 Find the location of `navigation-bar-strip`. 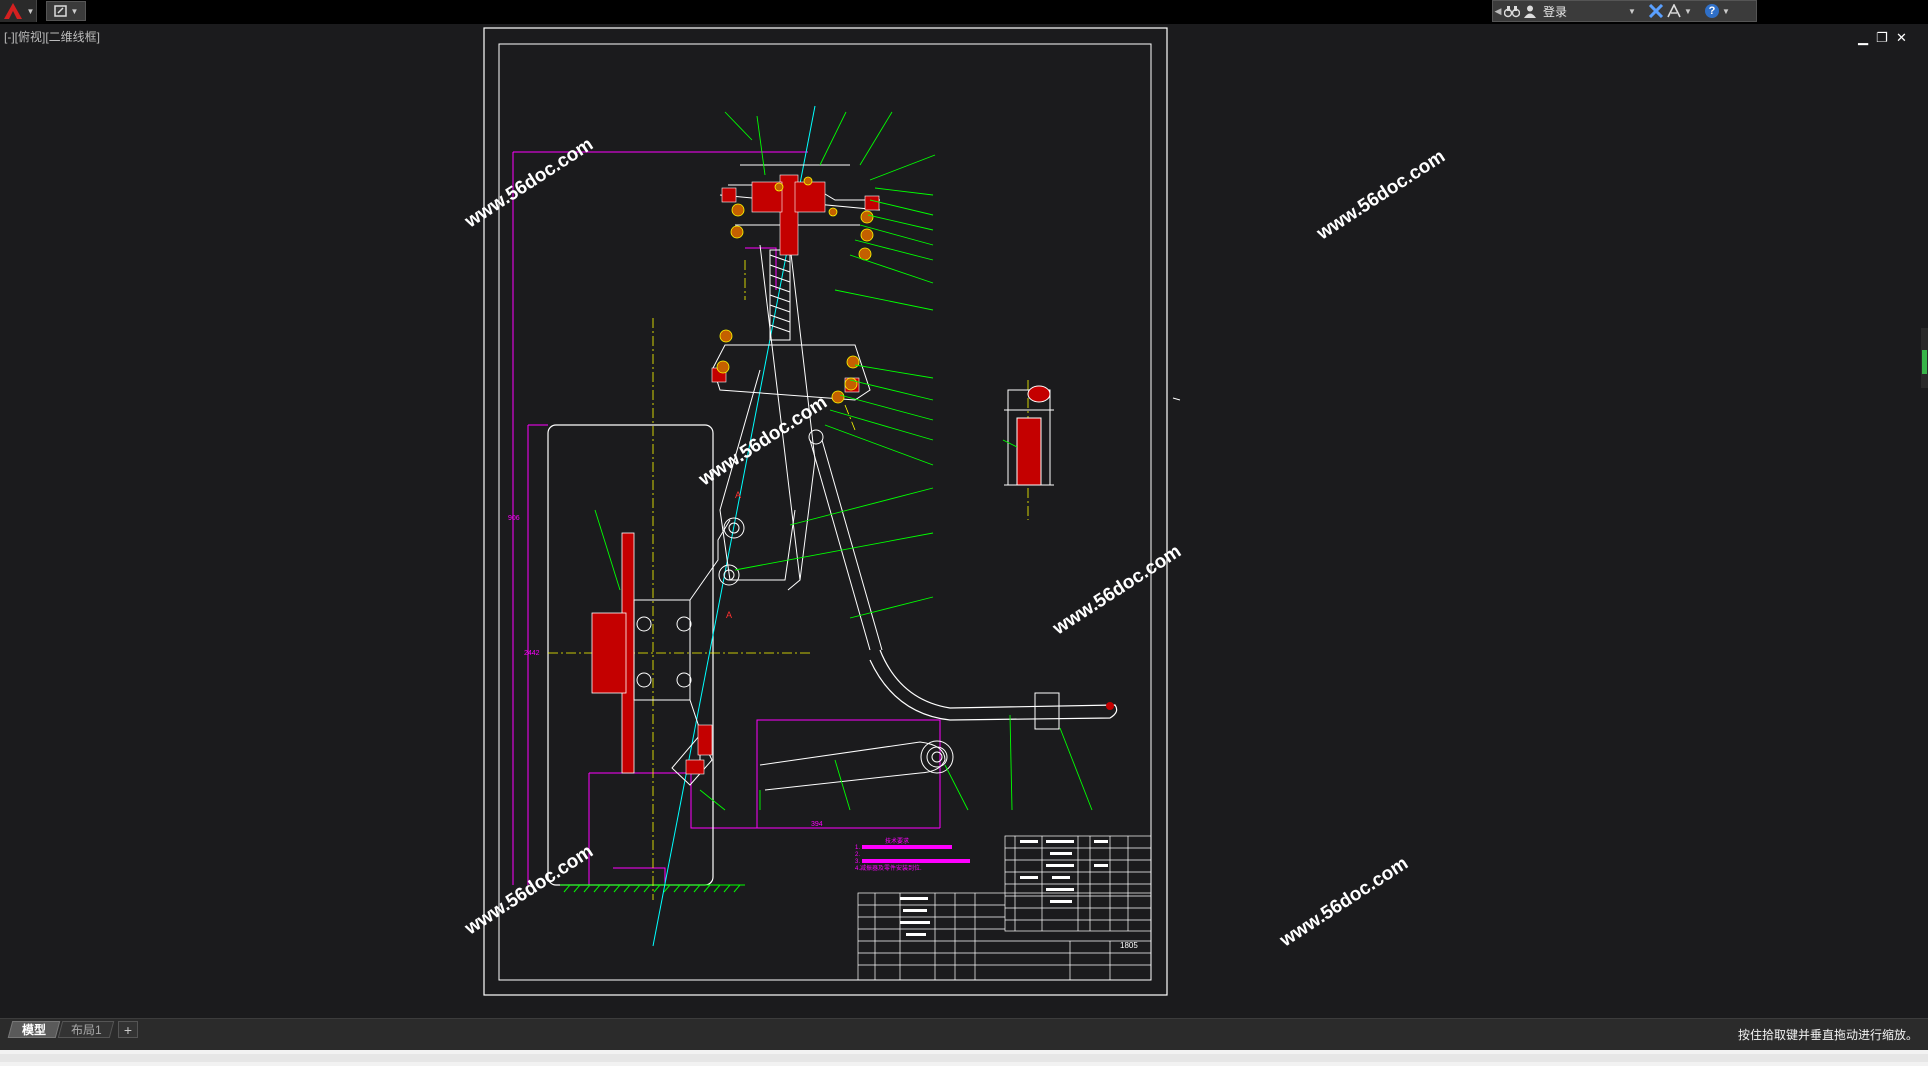

navigation-bar-strip is located at coordinates (1924, 358).